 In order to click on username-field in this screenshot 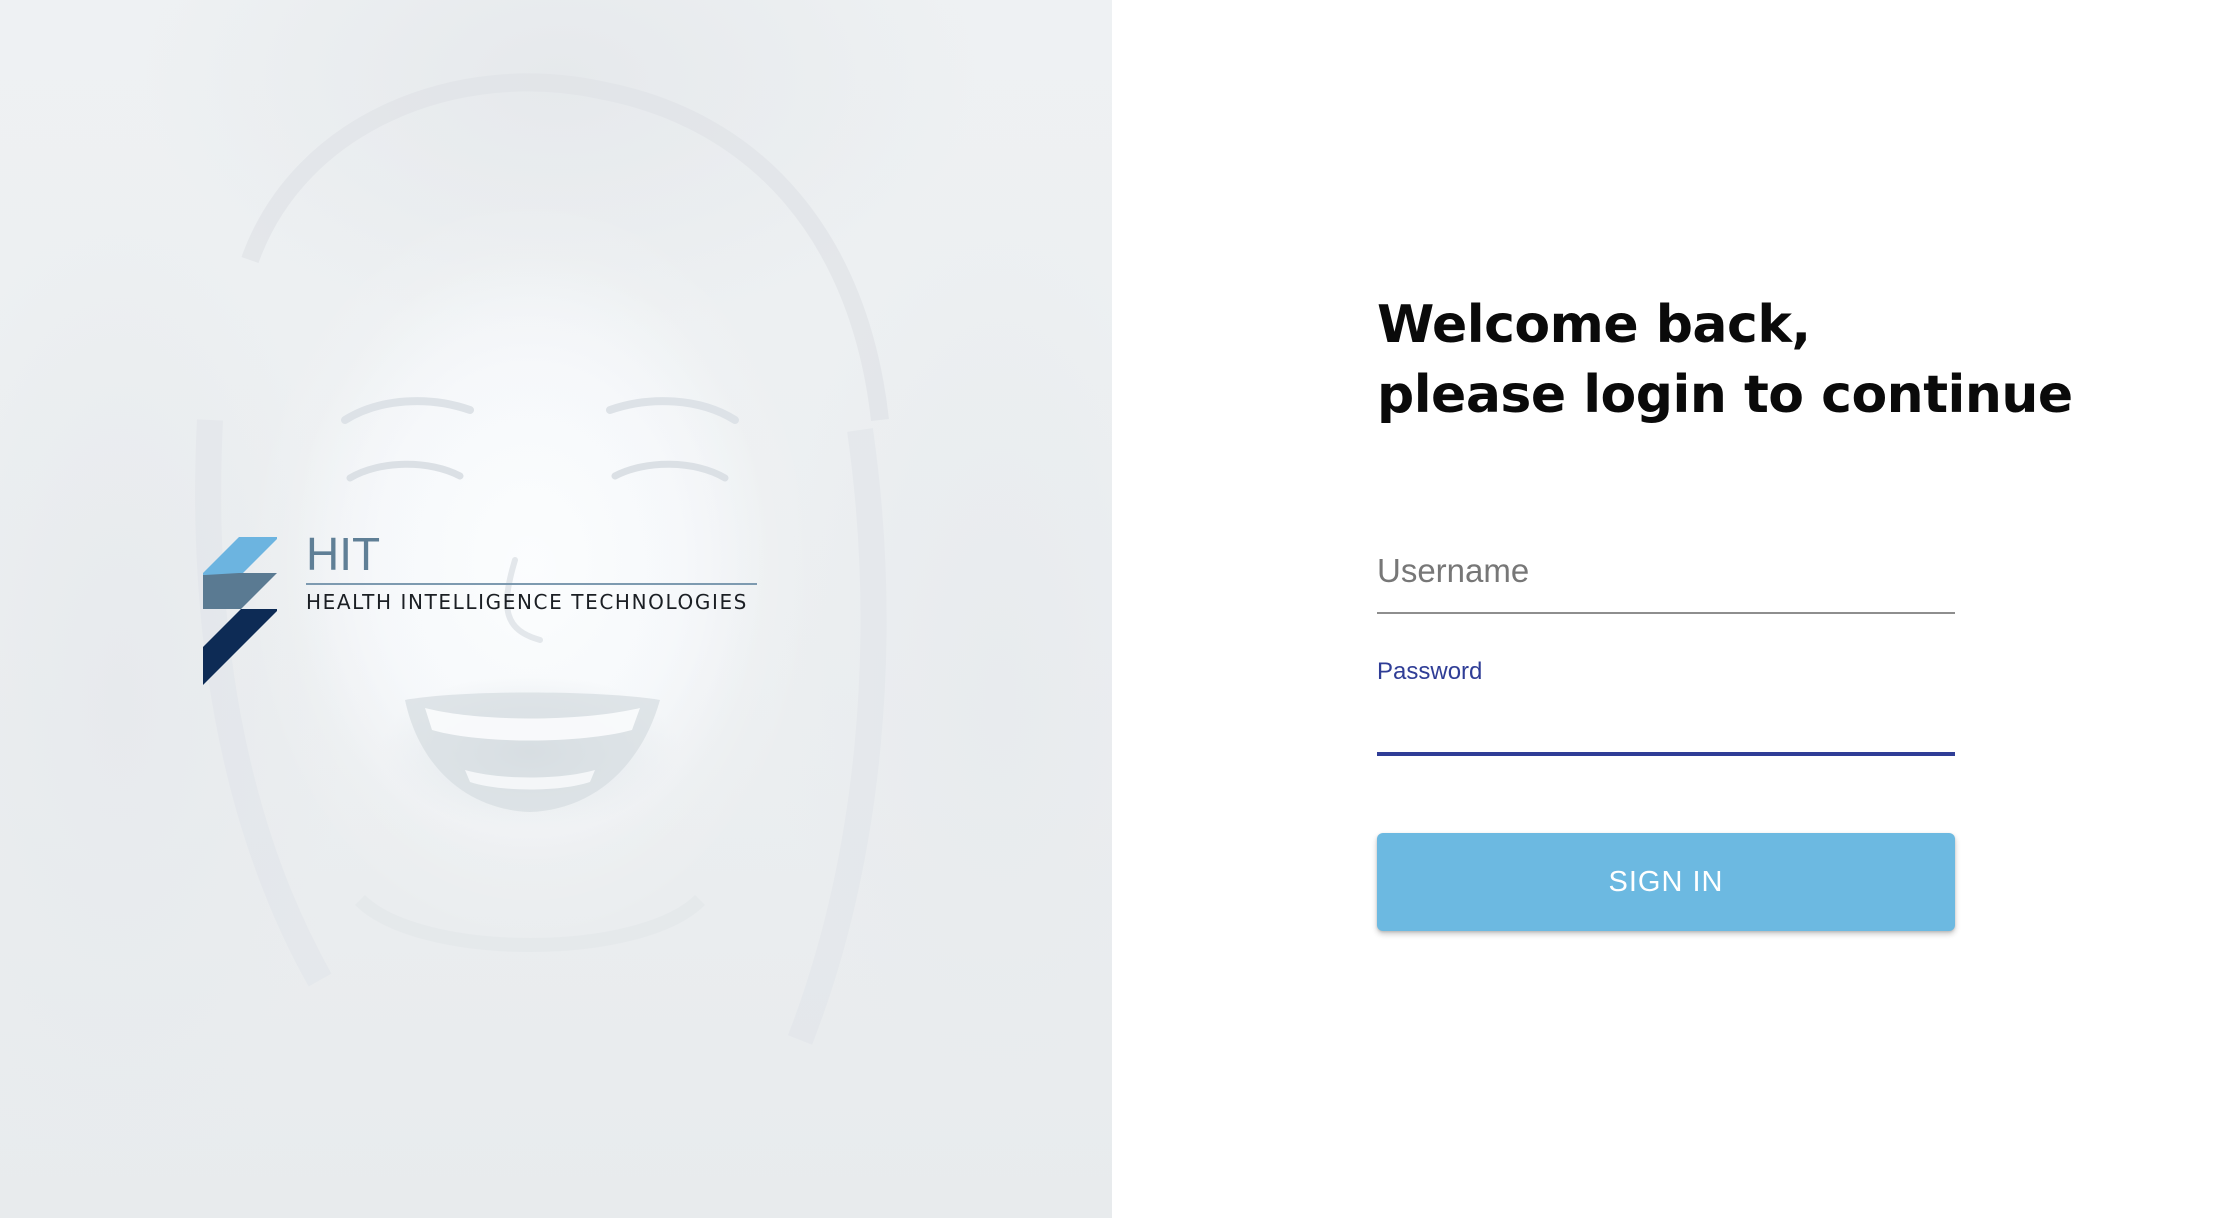, I will do `click(1666, 577)`.